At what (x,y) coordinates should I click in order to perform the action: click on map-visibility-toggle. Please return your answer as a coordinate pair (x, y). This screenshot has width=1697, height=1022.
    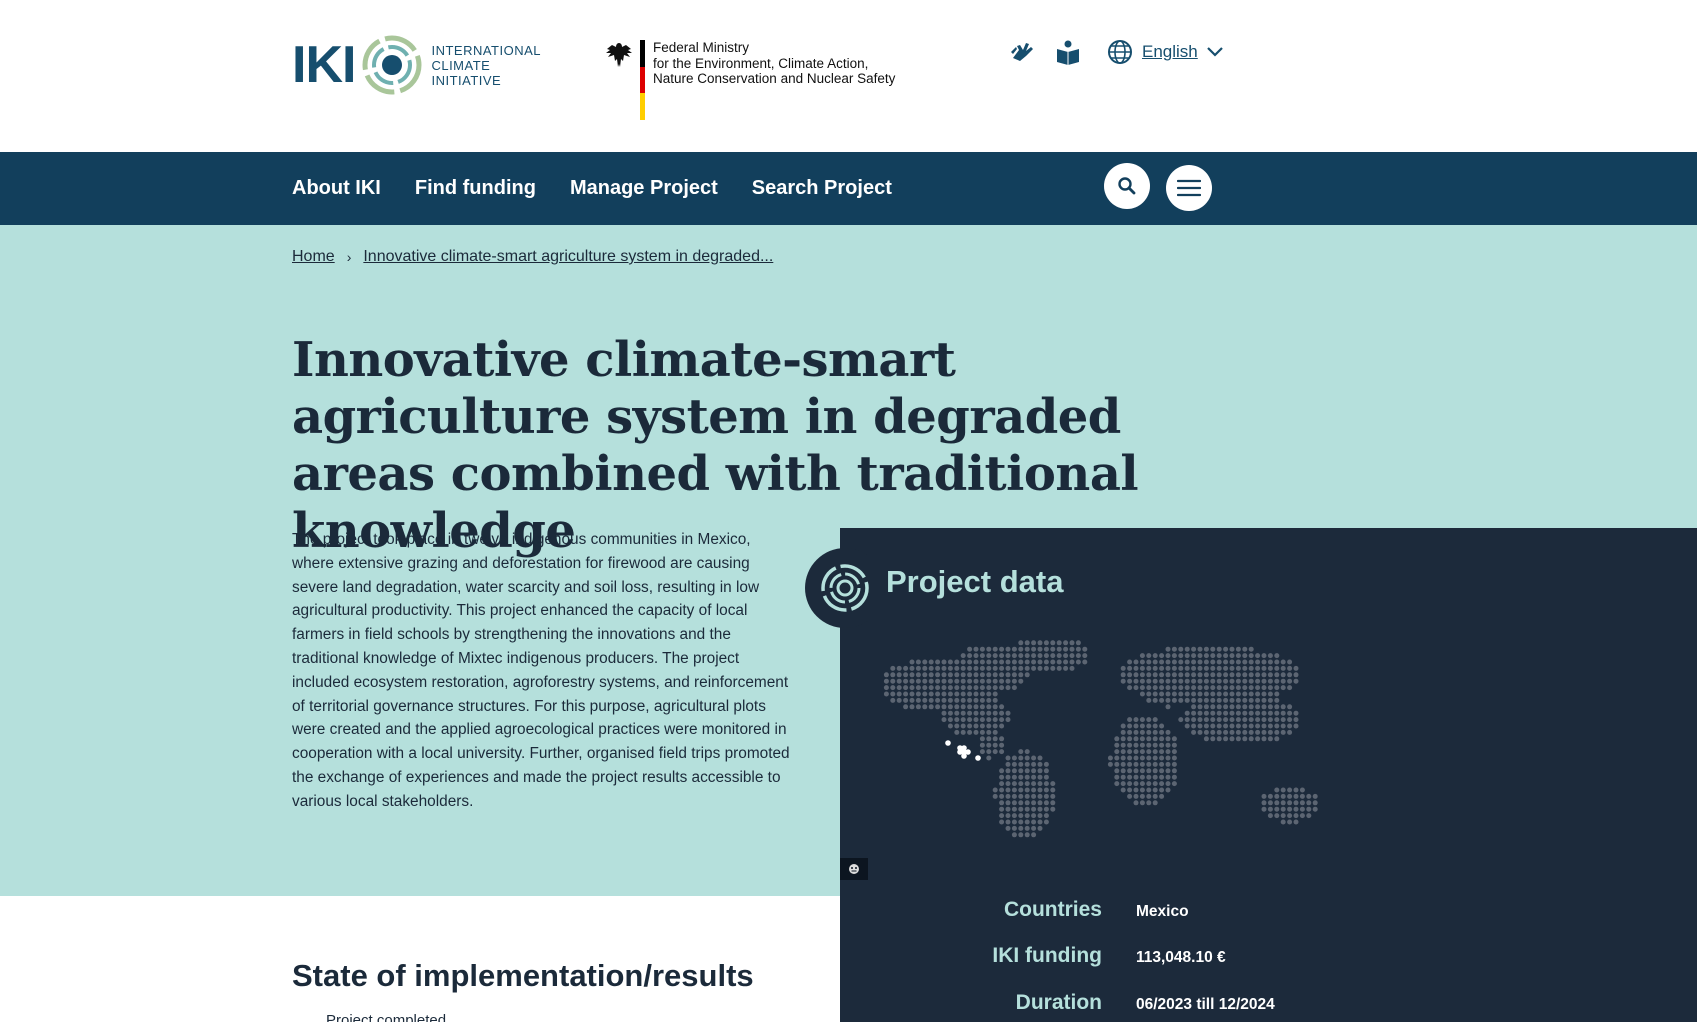
    Looking at the image, I should click on (854, 869).